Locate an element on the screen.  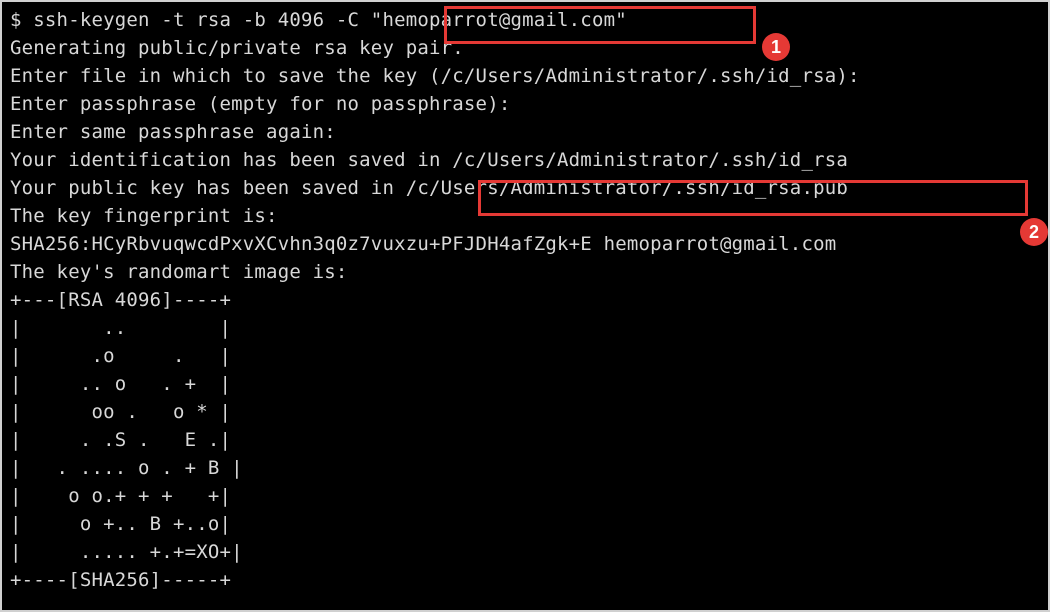
output-line: Generating public/private rsa key pair. is located at coordinates (237, 48).